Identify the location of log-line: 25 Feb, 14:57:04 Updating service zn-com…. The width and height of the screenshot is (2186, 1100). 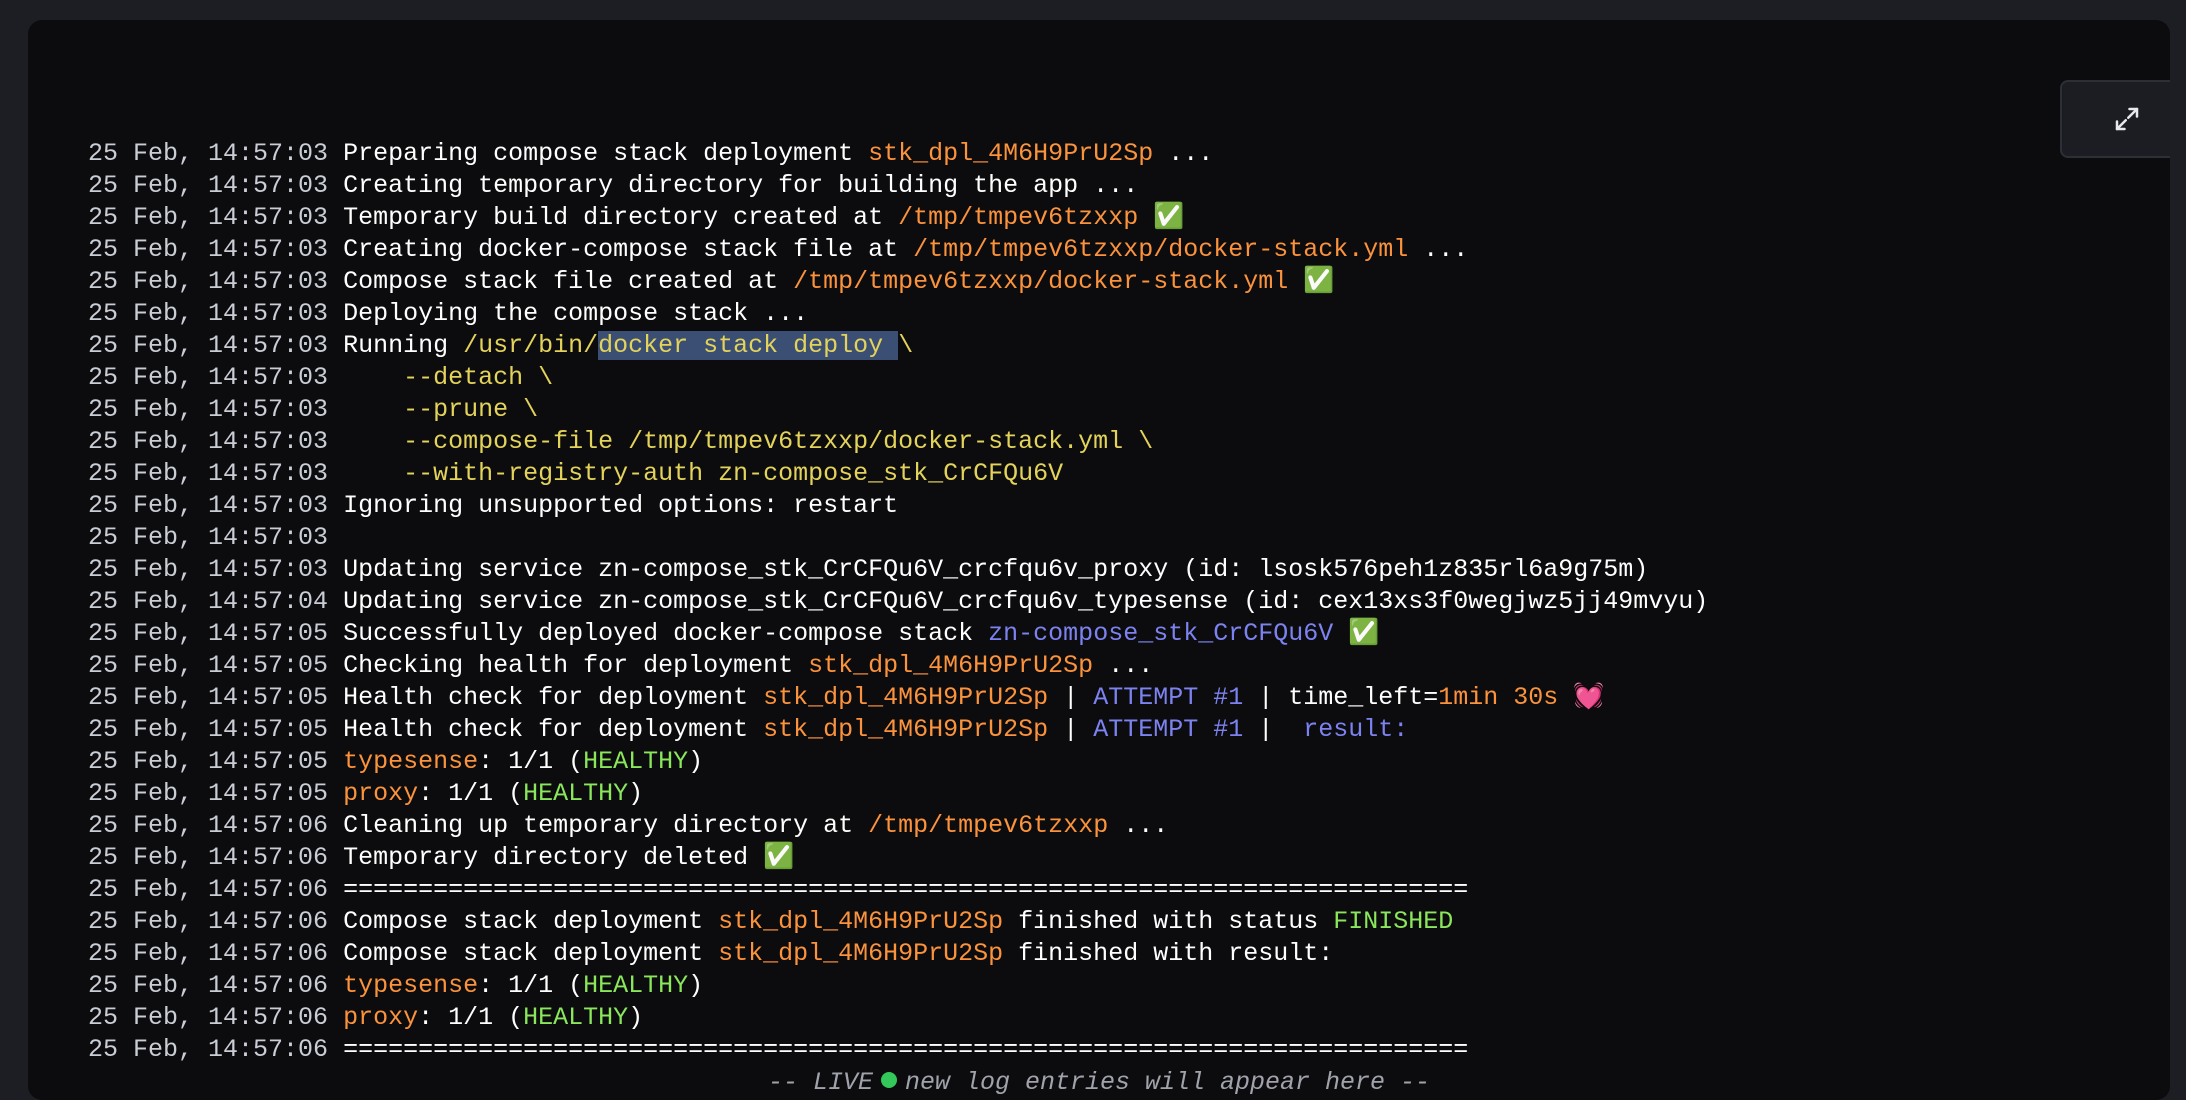
(898, 602).